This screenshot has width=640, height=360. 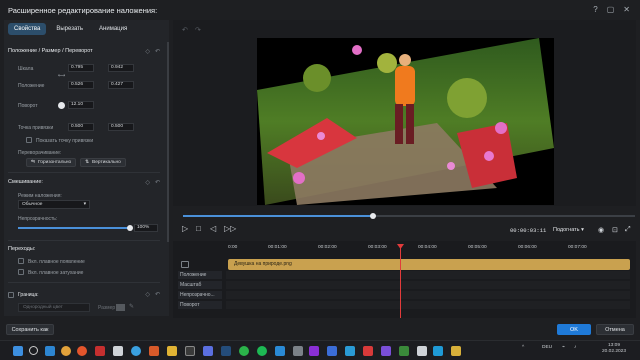 I want to click on scale-x-input: 0.795, so click(x=81, y=68).